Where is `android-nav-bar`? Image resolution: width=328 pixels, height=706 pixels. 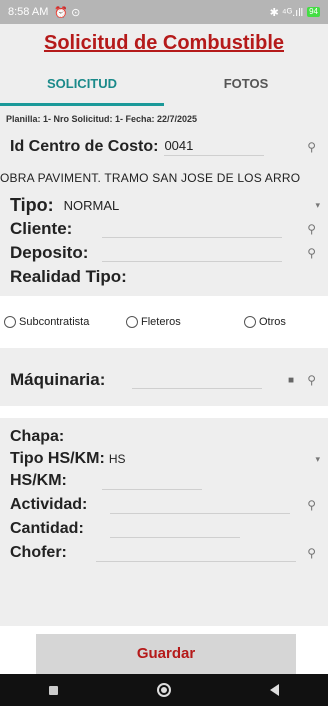 android-nav-bar is located at coordinates (164, 690).